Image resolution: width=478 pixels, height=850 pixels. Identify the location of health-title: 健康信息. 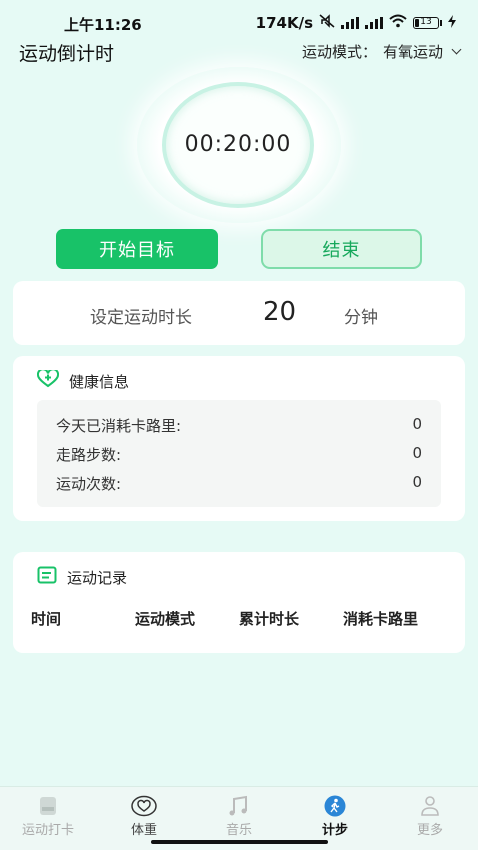
(99, 381).